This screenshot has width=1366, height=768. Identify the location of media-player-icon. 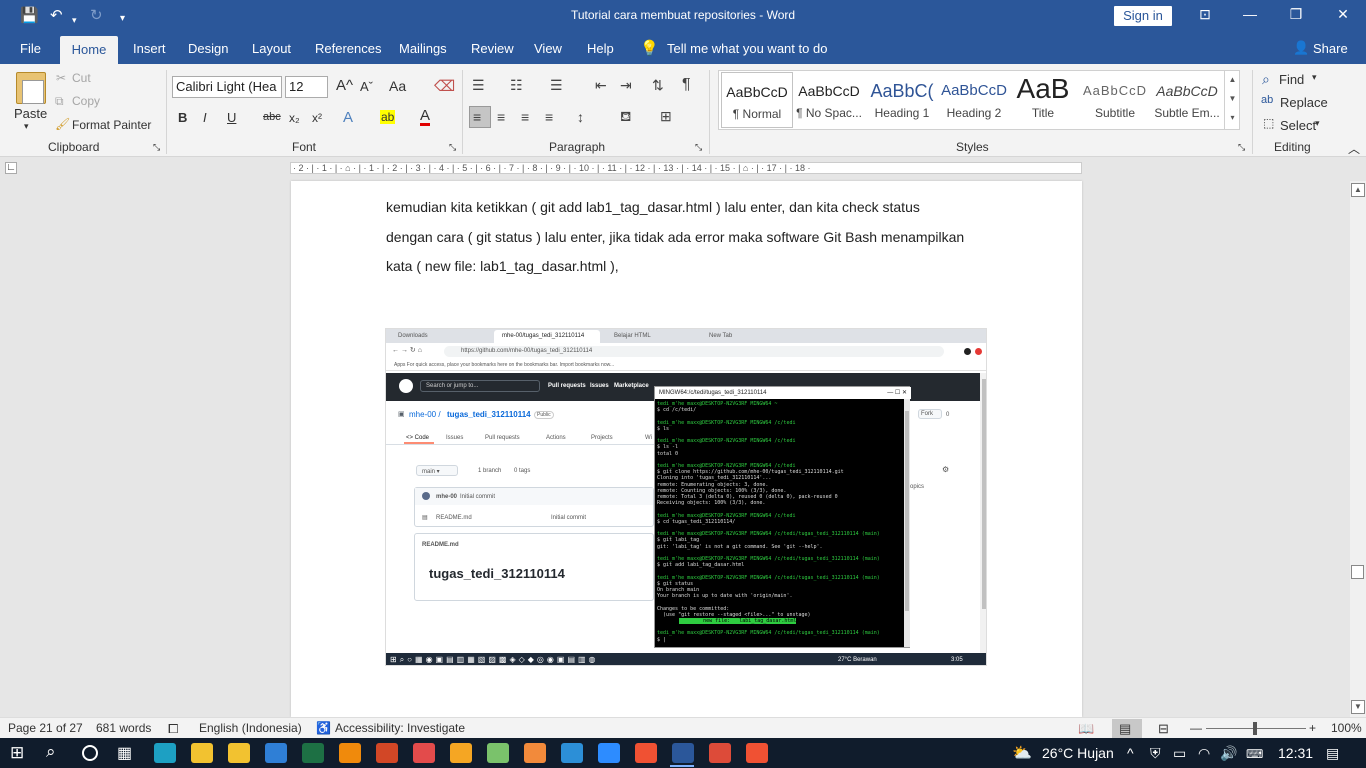
(461, 753).